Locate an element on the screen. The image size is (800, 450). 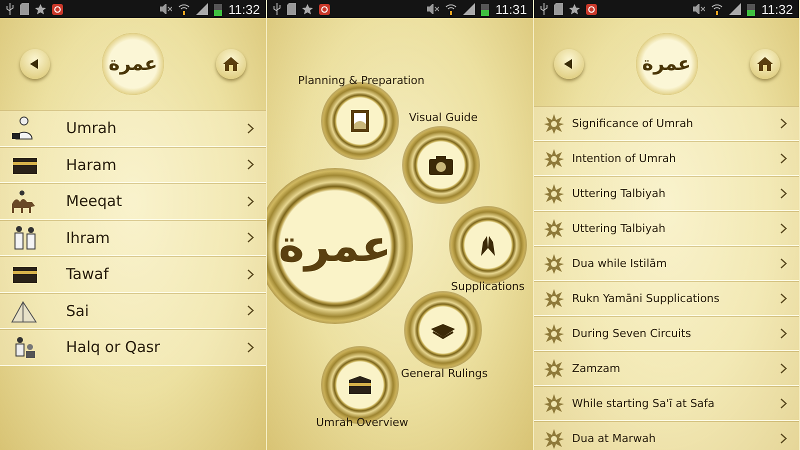
status-time: 11:31 is located at coordinates (511, 9).